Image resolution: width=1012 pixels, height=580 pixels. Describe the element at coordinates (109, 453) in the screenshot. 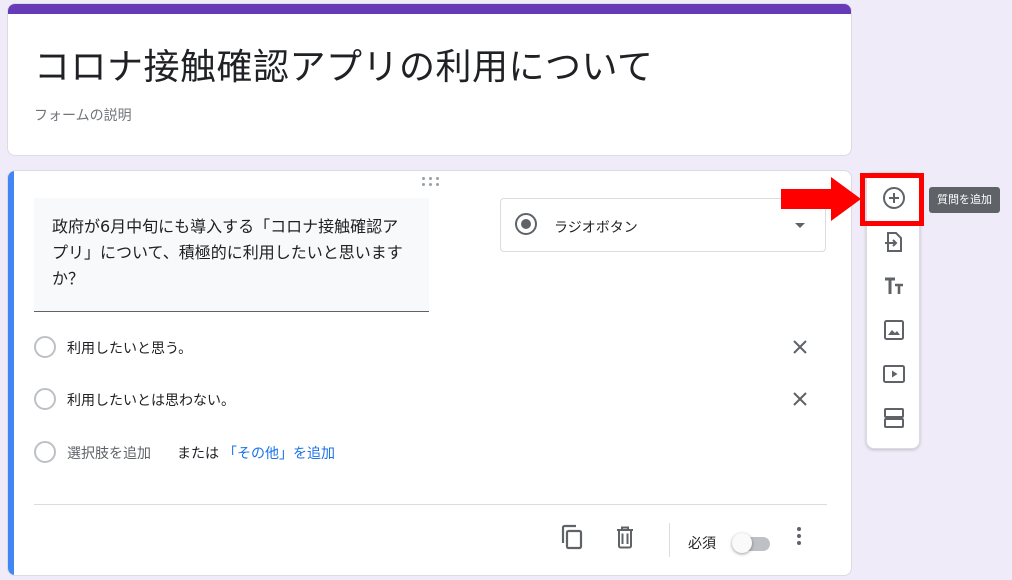

I see `add-option-input: 選択肢を追加` at that location.